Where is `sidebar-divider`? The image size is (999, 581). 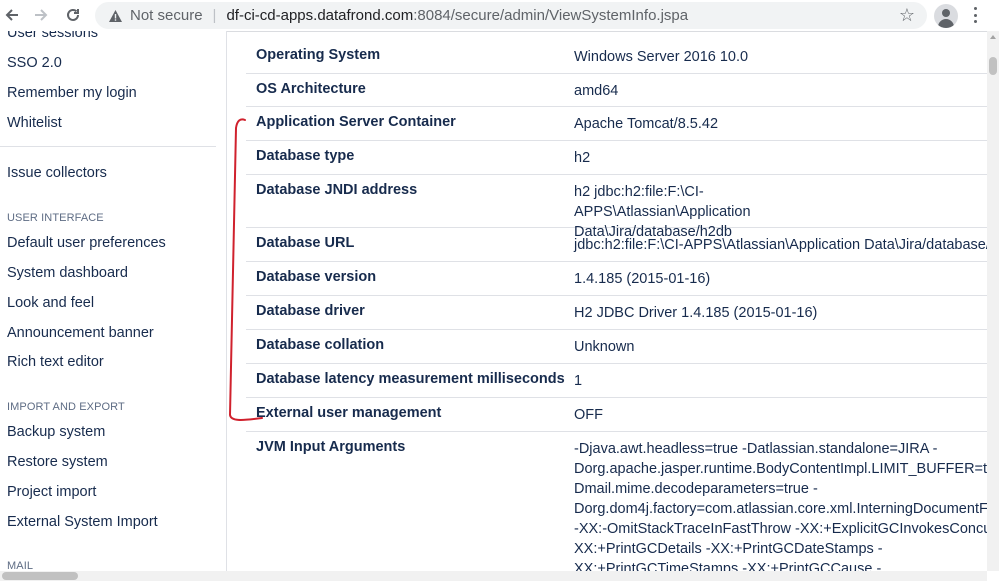
sidebar-divider is located at coordinates (108, 146).